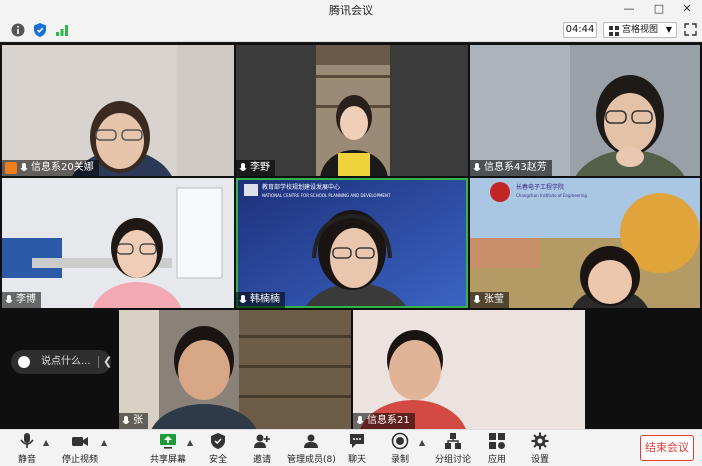 This screenshot has height=466, width=702. I want to click on apps-button: 应用, so click(497, 449).